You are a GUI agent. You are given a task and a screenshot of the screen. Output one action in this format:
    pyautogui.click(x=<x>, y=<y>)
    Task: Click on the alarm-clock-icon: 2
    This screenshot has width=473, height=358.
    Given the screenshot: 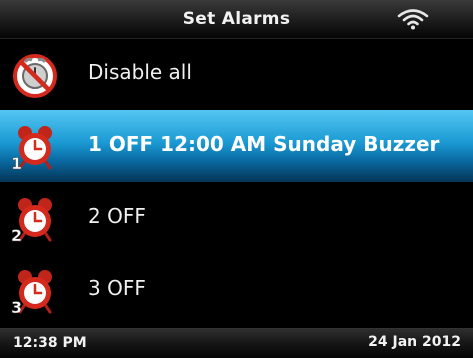 What is the action you would take?
    pyautogui.click(x=31, y=220)
    